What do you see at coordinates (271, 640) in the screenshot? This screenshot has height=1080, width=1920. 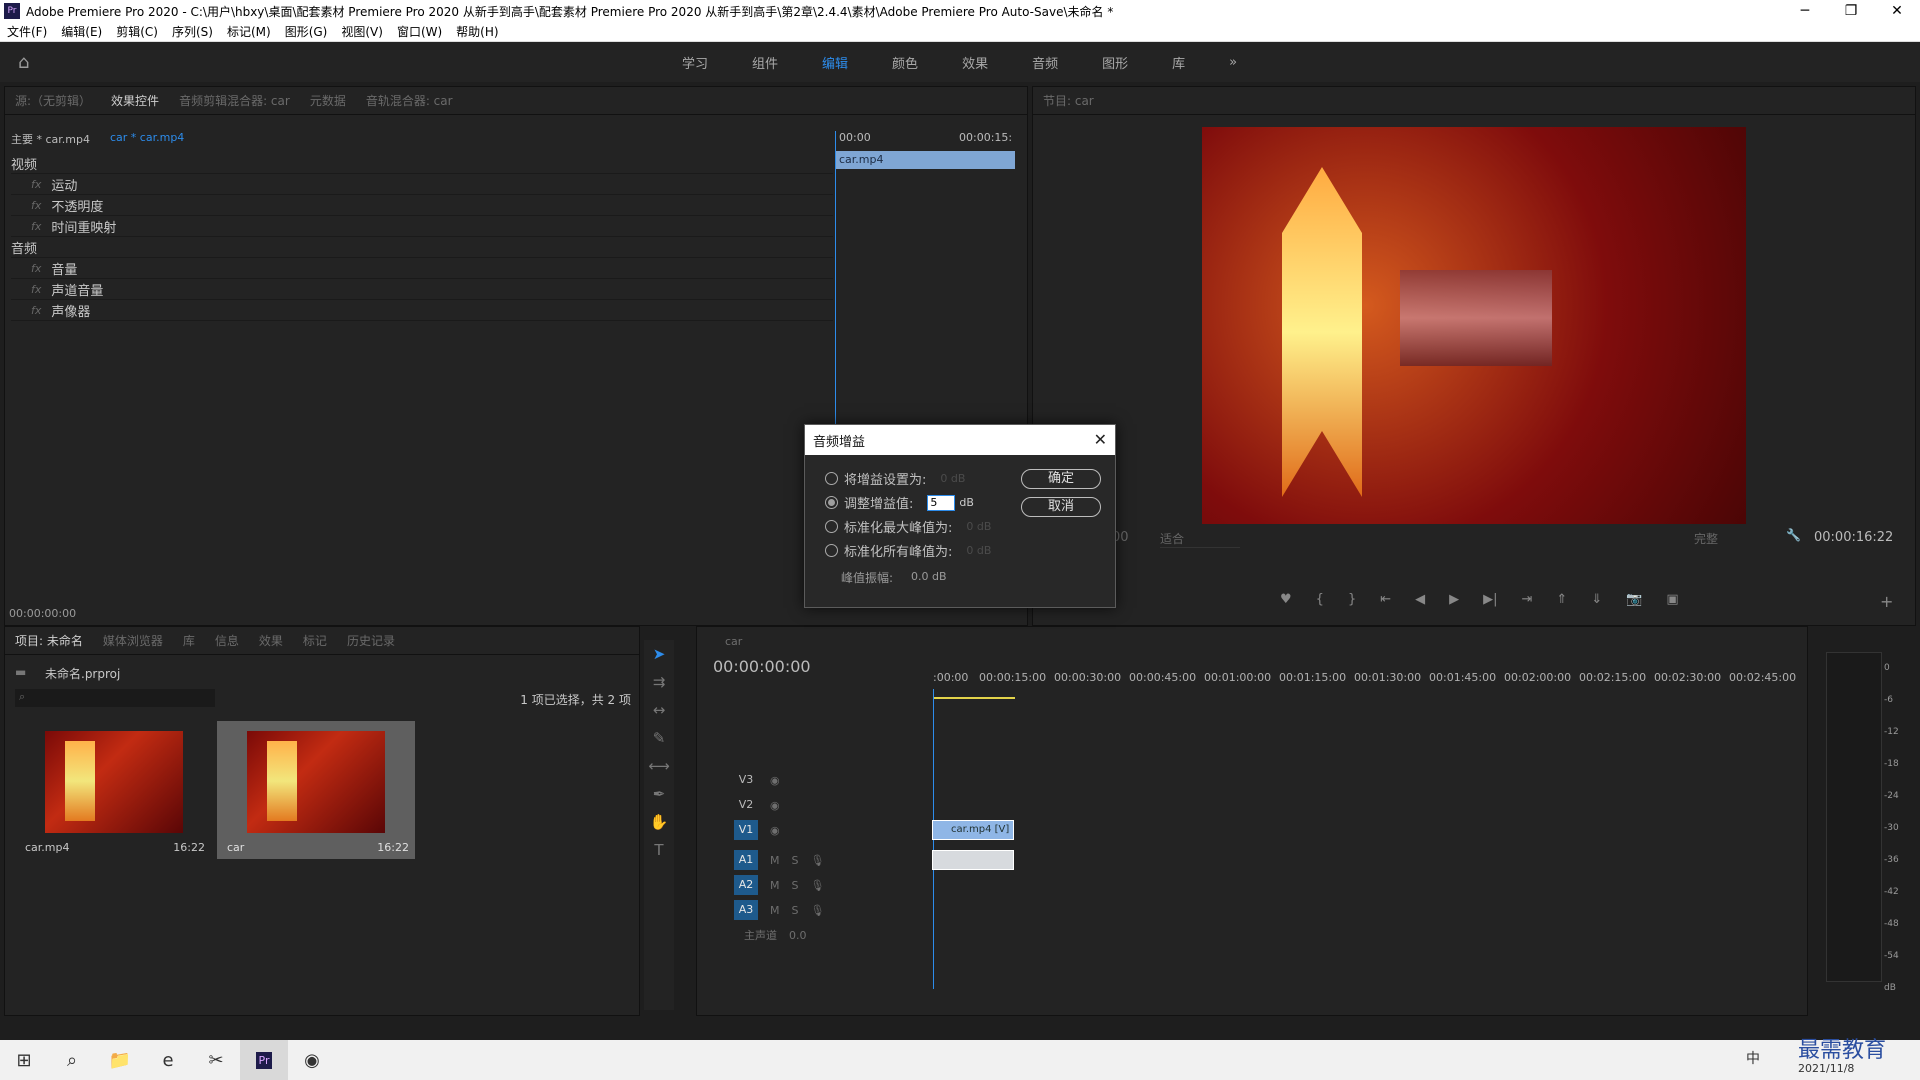 I see `tab-effects: 效果` at bounding box center [271, 640].